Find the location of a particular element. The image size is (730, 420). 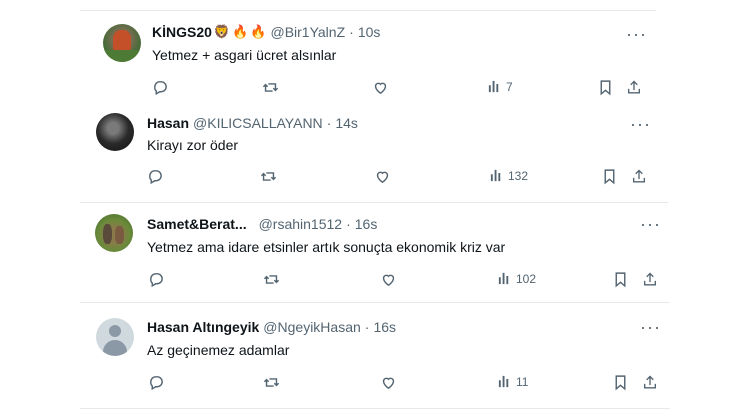

user-handle: @NgeyikHasan is located at coordinates (311, 327).